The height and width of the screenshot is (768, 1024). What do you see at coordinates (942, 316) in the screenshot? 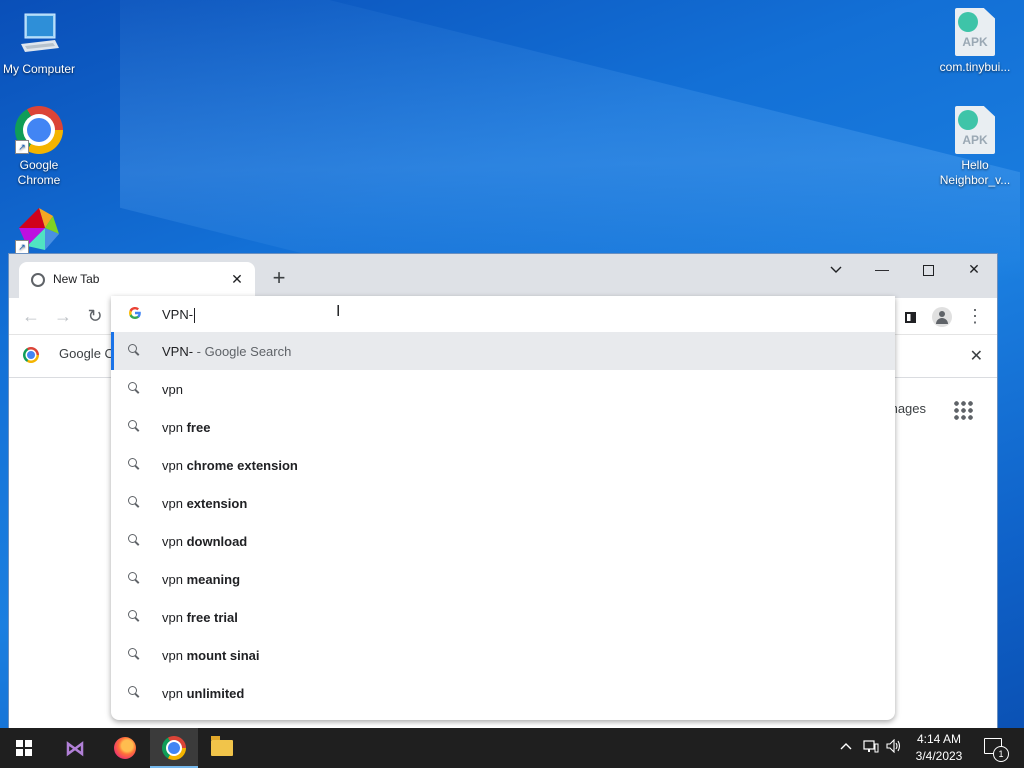
I see `profile-avatar-icon` at bounding box center [942, 316].